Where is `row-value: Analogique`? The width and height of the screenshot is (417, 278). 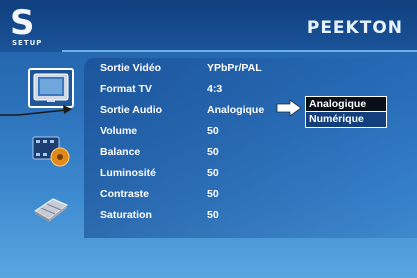
row-value: Analogique is located at coordinates (236, 110).